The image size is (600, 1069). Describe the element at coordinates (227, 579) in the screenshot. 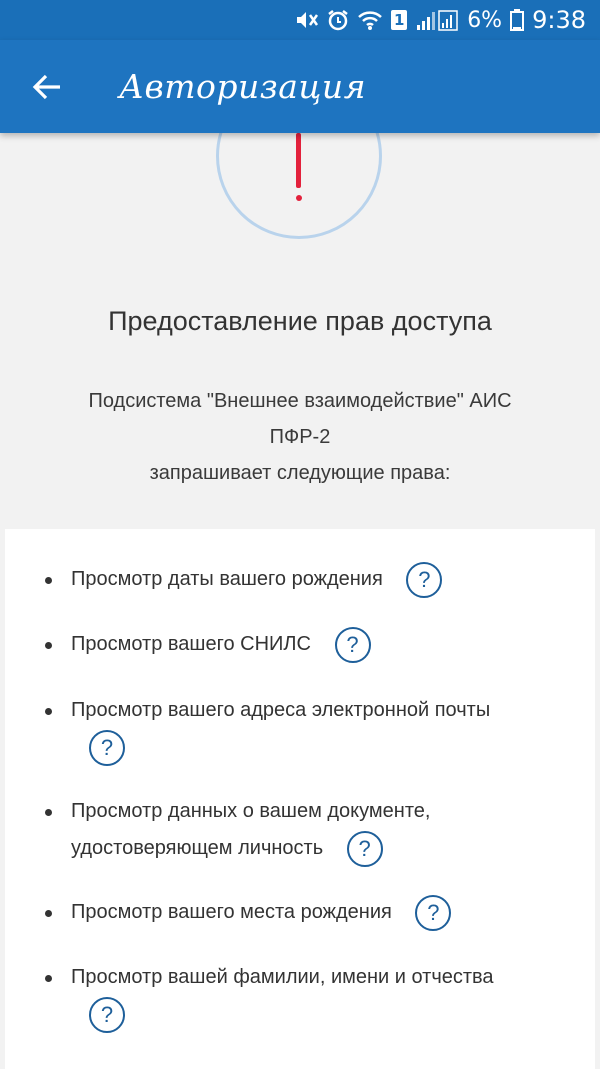

I see `permission-label: Просмотр даты вашего рождения` at that location.